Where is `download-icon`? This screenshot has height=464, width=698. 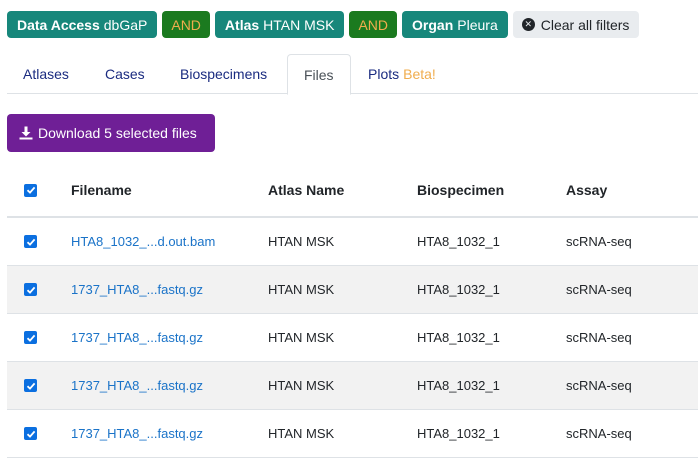 download-icon is located at coordinates (26, 133).